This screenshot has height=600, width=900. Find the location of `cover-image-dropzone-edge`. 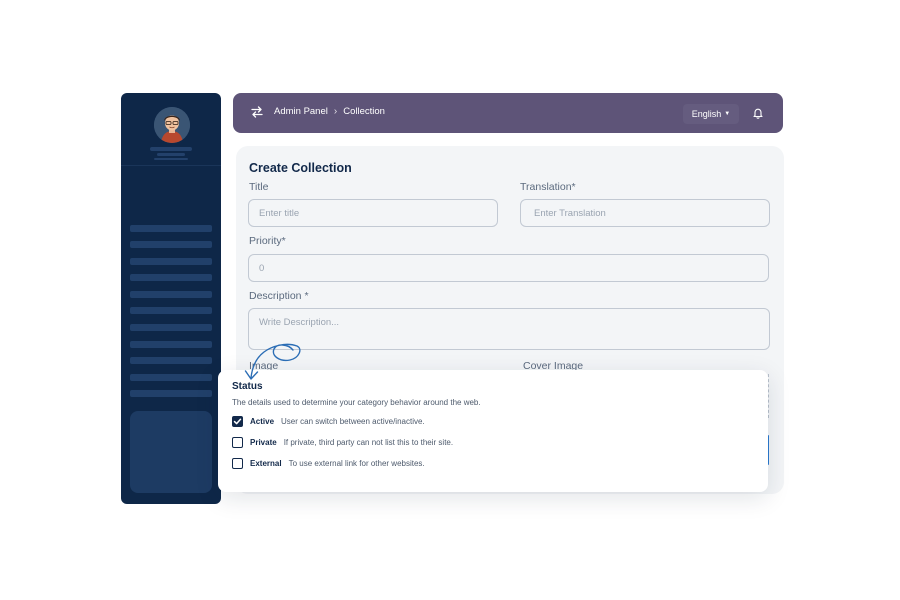

cover-image-dropzone-edge is located at coordinates (768, 396).